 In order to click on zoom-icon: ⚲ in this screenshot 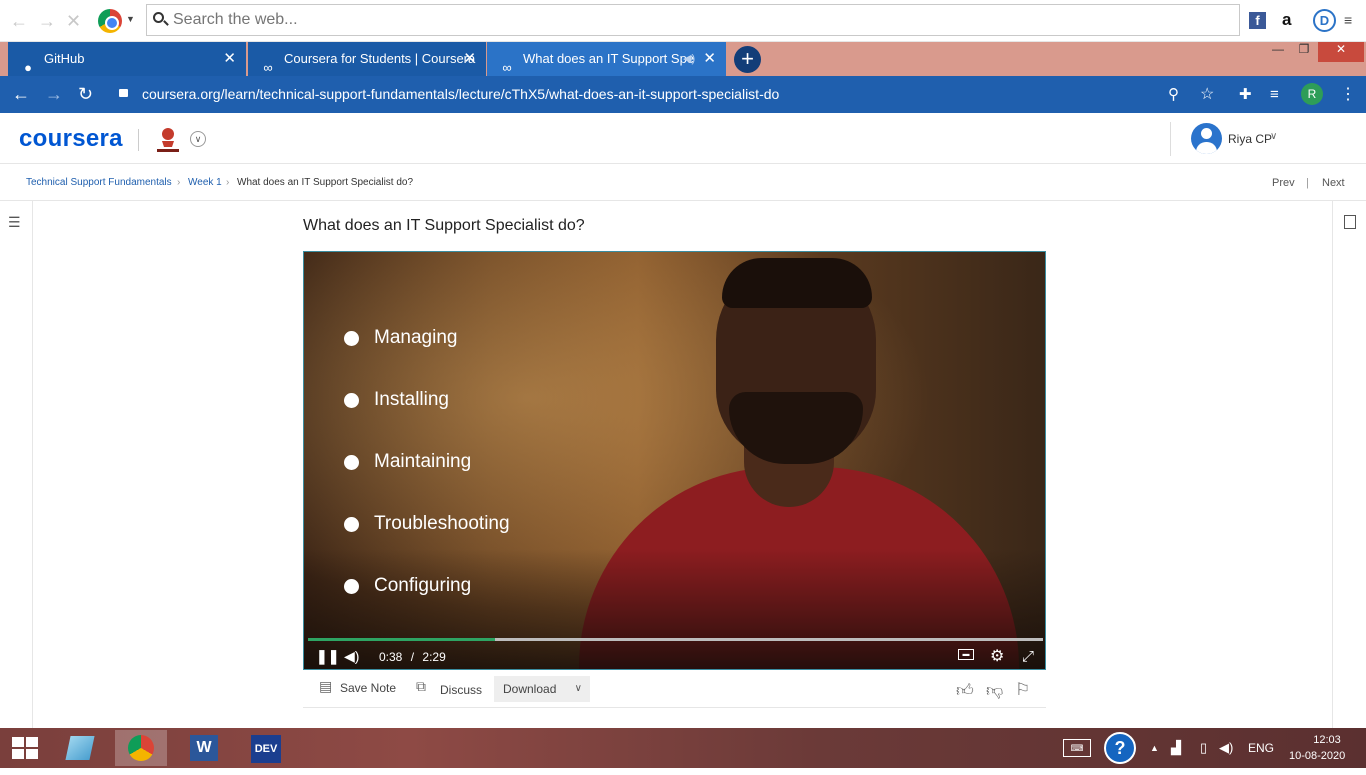, I will do `click(1173, 94)`.